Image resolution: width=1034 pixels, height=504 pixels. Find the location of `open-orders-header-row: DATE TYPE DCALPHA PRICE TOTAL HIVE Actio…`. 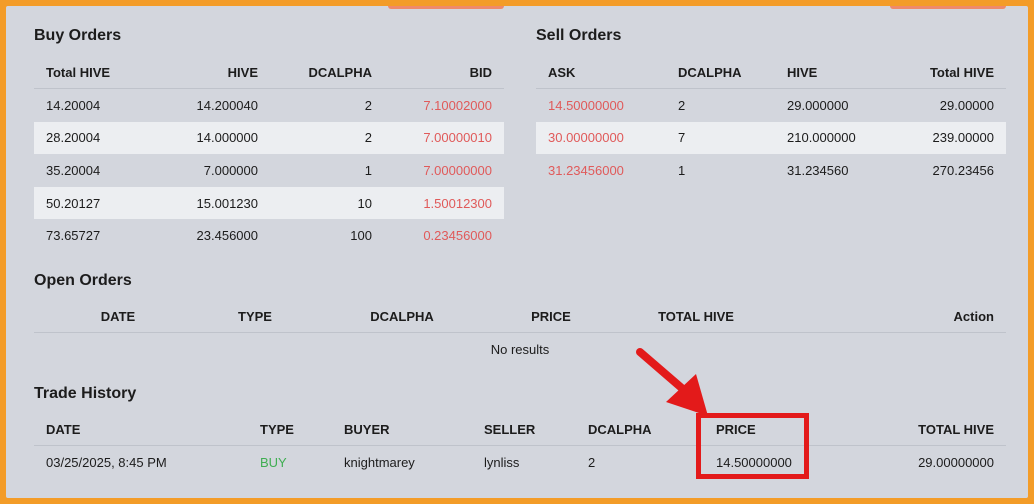

open-orders-header-row: DATE TYPE DCALPHA PRICE TOTAL HIVE Actio… is located at coordinates (520, 316).